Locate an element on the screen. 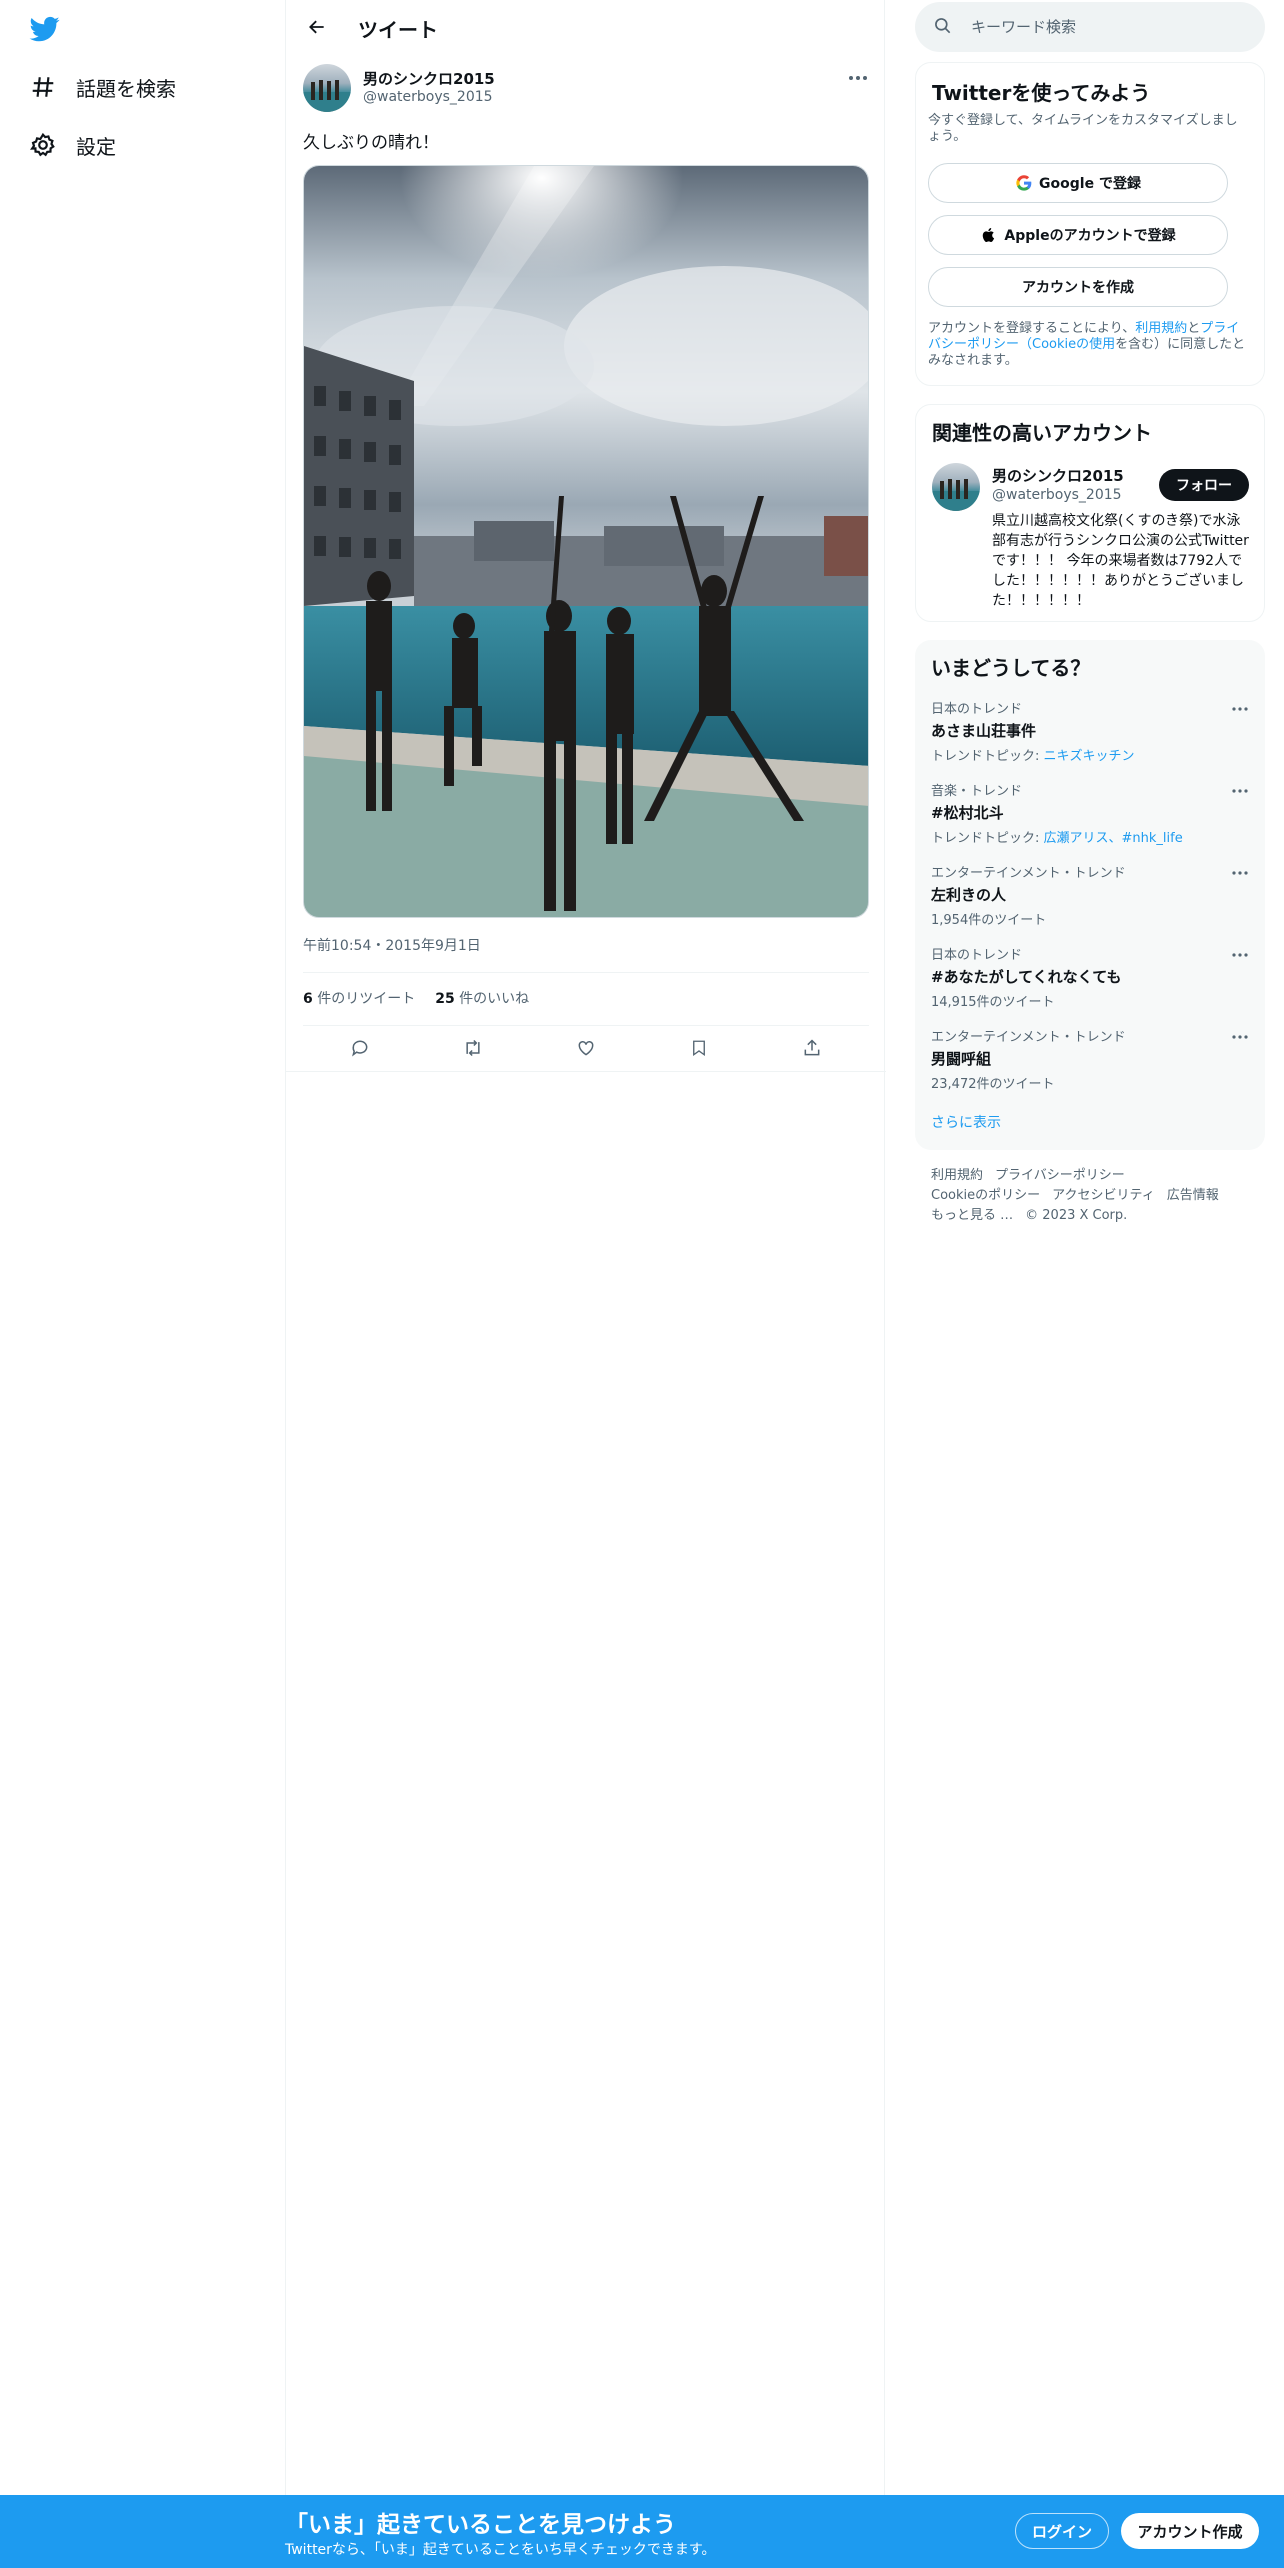 This screenshot has height=2568, width=1284. trend-item: エンターテインメント・トレンド 左利きの人 1,954件のツイート is located at coordinates (1091, 895).